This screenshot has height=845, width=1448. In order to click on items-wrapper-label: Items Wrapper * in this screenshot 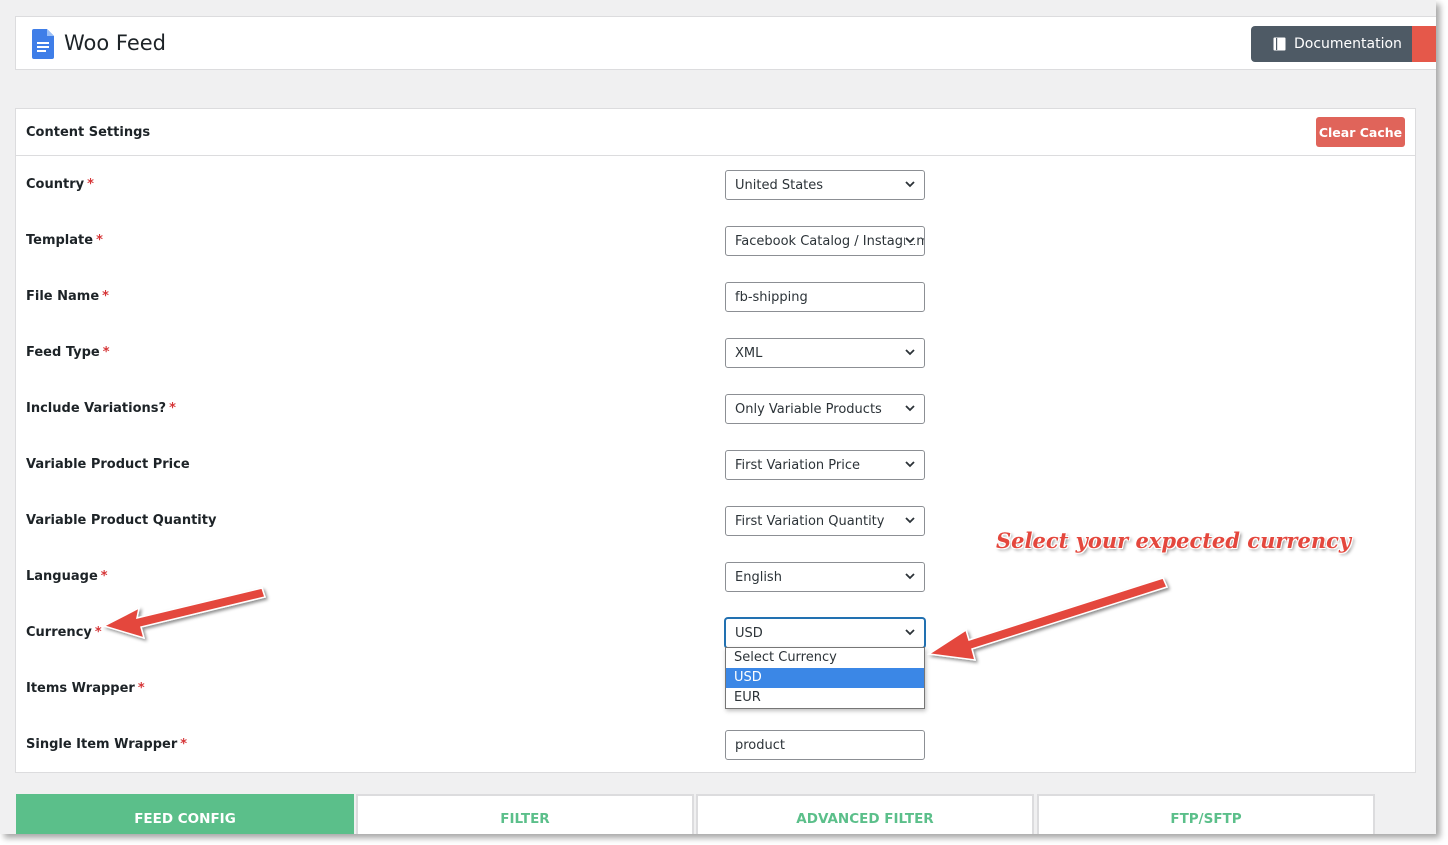, I will do `click(85, 688)`.